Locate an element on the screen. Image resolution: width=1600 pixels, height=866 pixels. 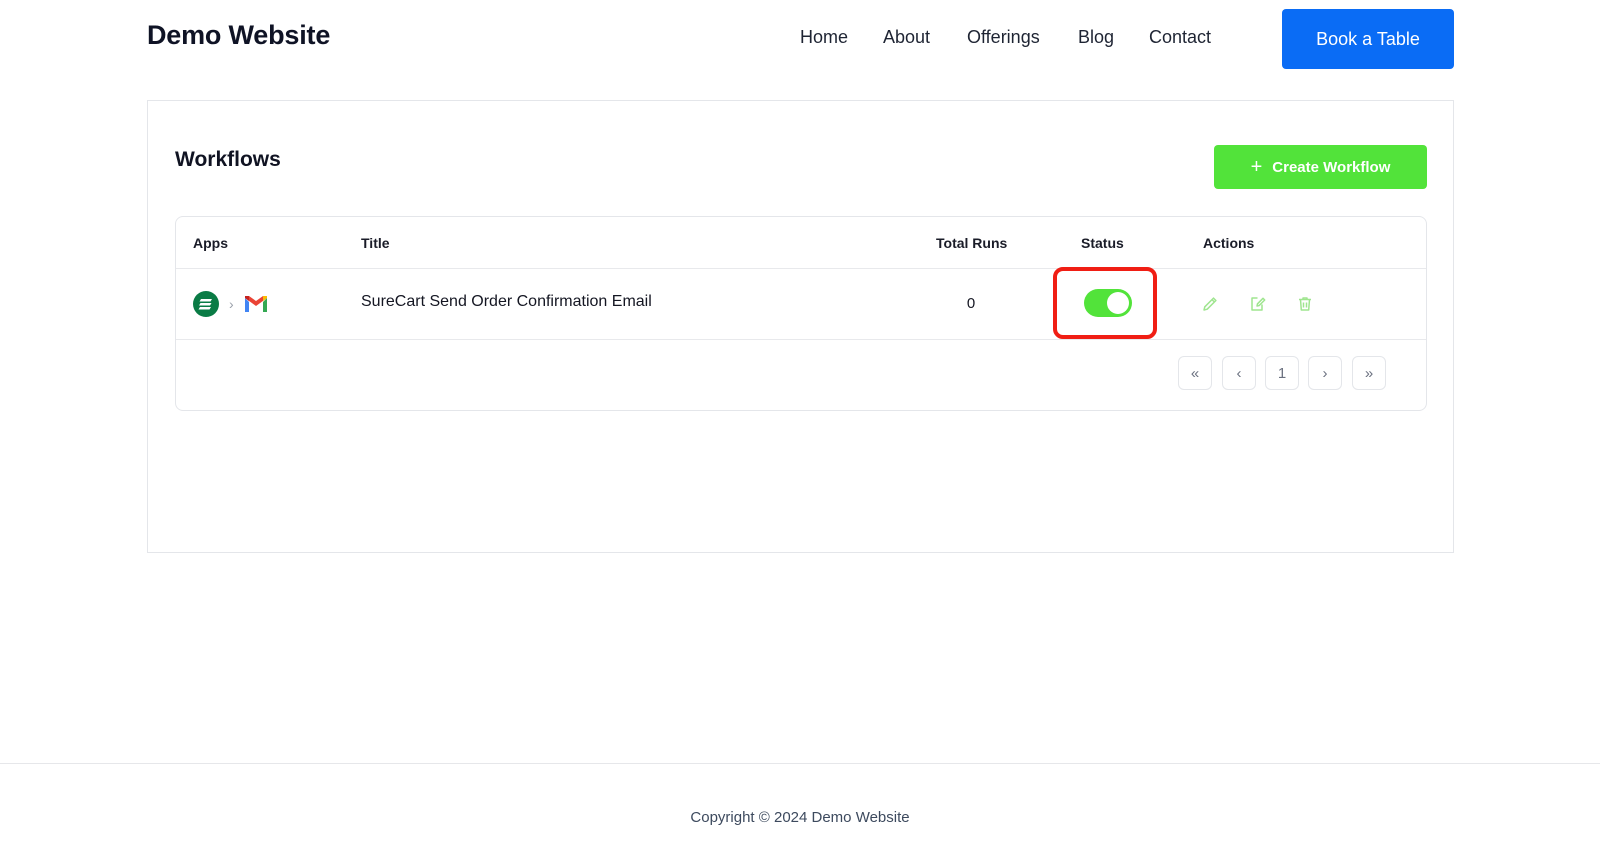
total-runs-value: 0 is located at coordinates (971, 303).